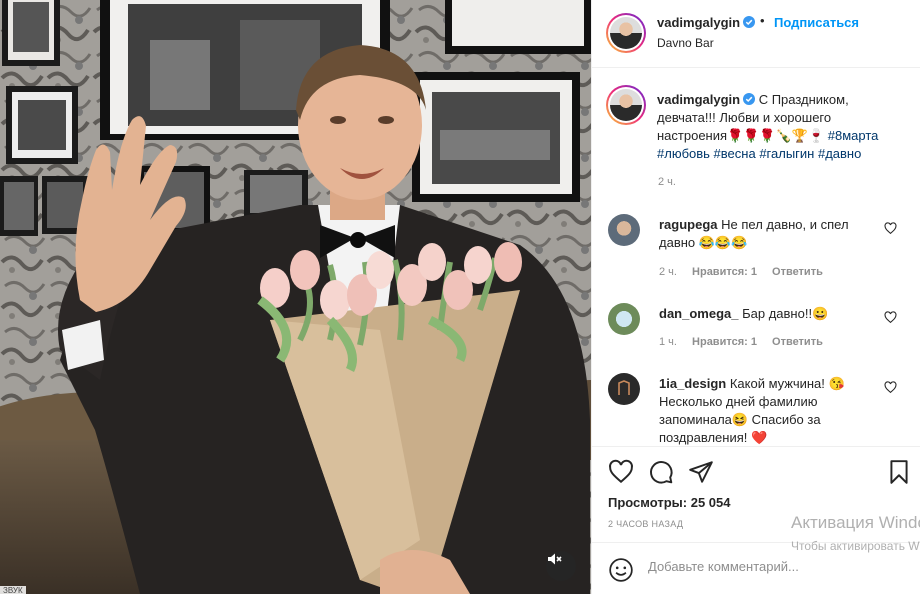 The height and width of the screenshot is (594, 920). What do you see at coordinates (710, 502) in the screenshot?
I see `views-value: 25 054` at bounding box center [710, 502].